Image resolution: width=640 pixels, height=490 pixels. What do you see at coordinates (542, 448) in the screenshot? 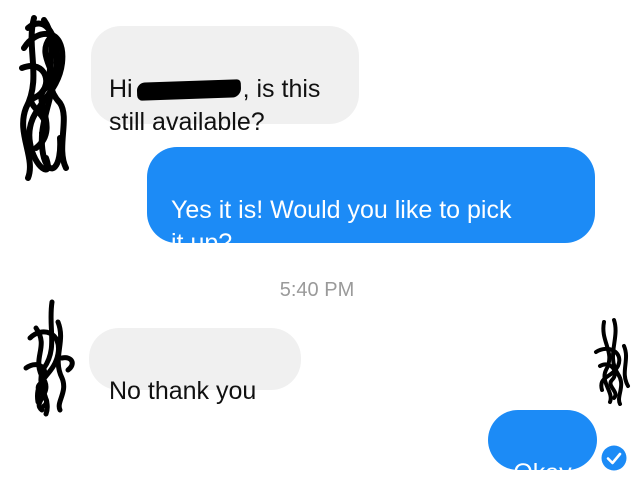
I see `sent-message-bubble: Okay` at bounding box center [542, 448].